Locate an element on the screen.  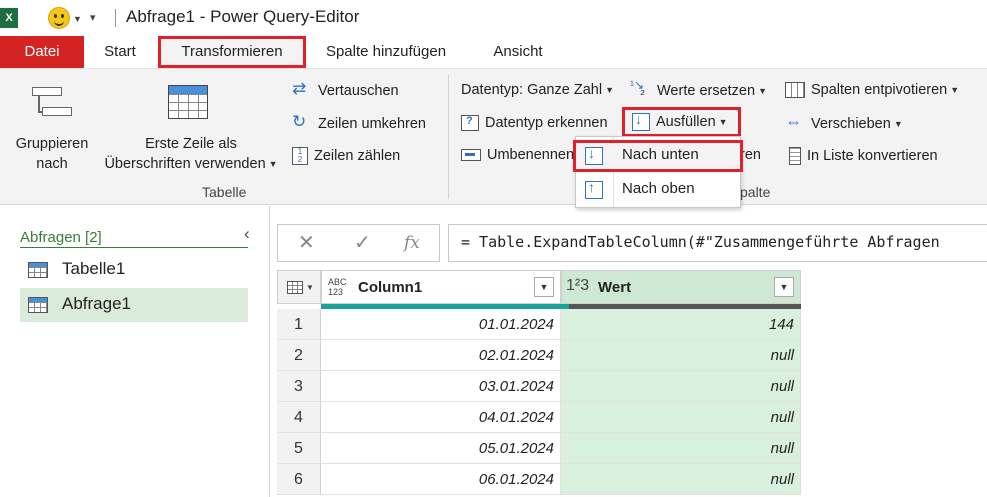
row-number: 5 is located at coordinates (299, 448).